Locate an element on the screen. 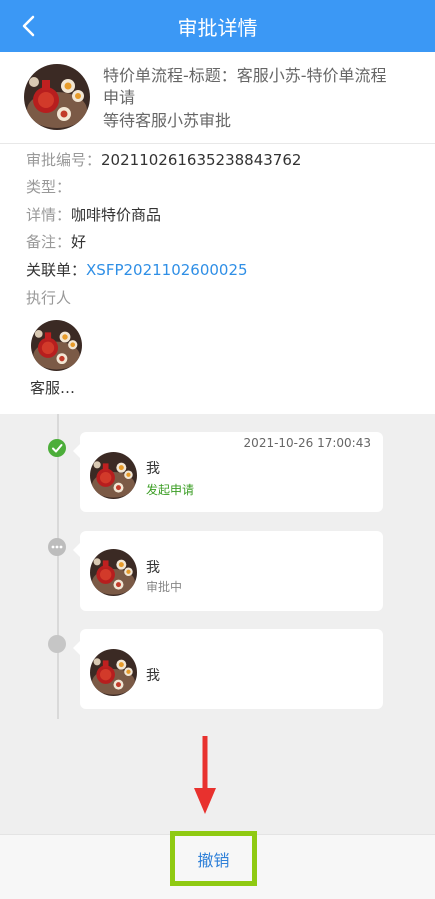 The width and height of the screenshot is (435, 899). more-dots-icon is located at coordinates (57, 547).